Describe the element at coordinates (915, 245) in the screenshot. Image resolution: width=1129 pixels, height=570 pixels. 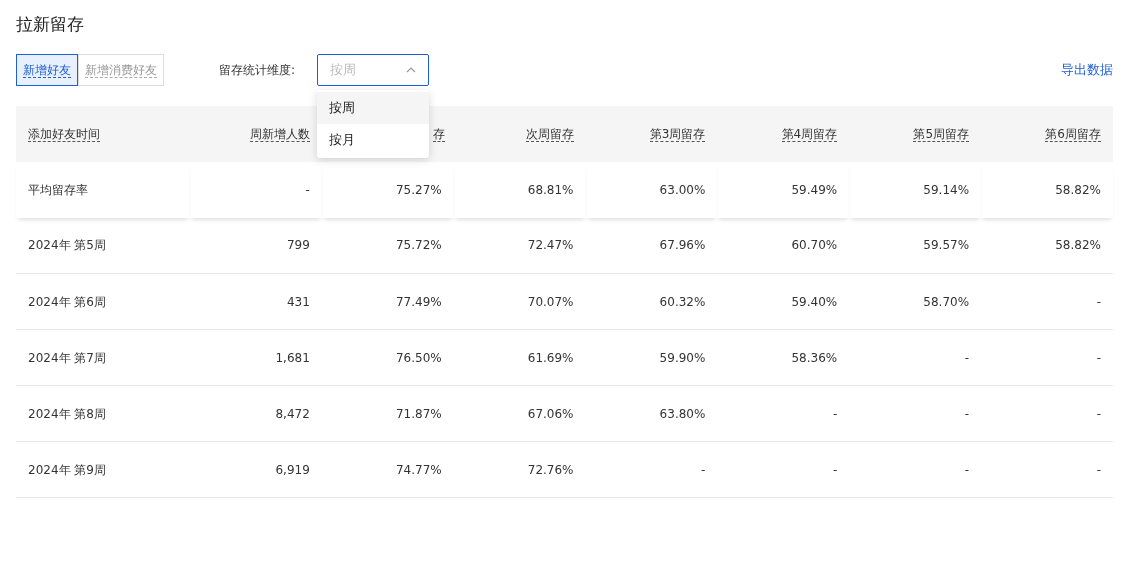
I see `table-cell: 59.57%` at that location.